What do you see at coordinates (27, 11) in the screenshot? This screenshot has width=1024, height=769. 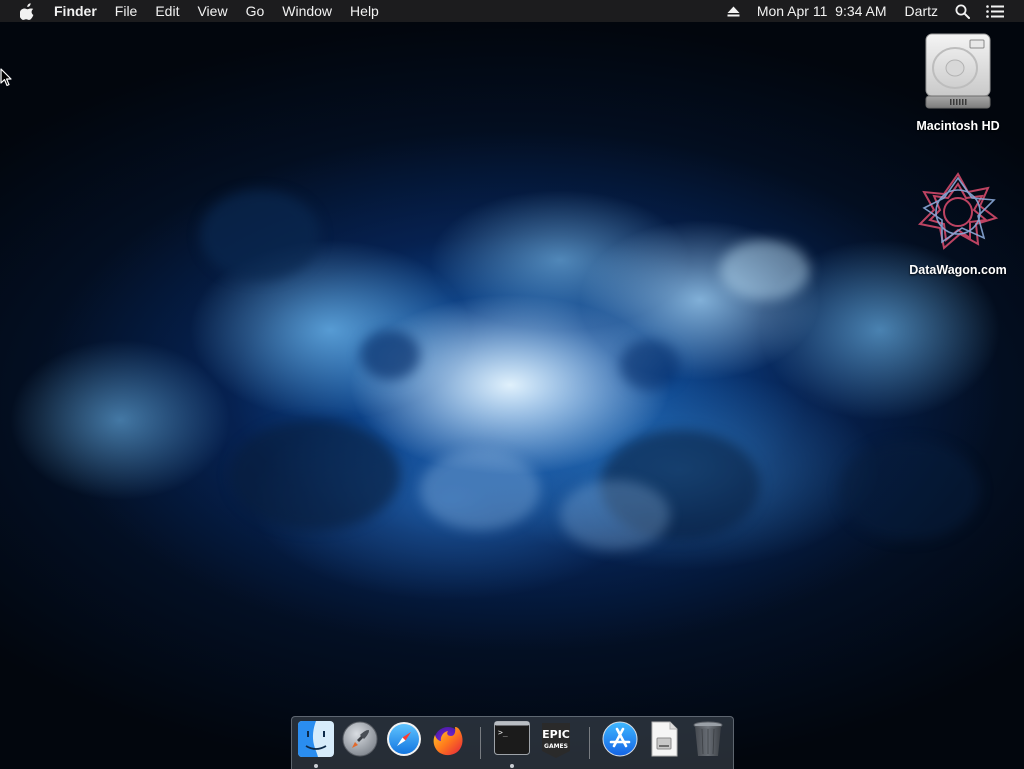 I see `apple-icon` at bounding box center [27, 11].